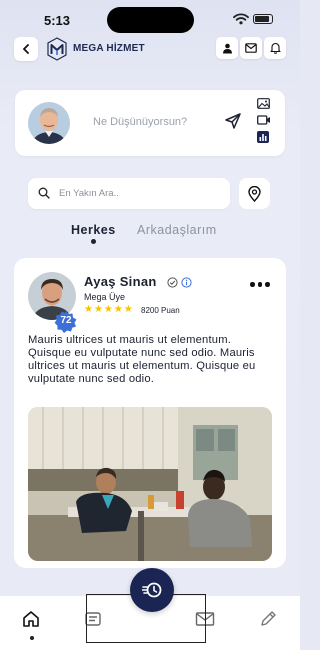  I want to click on back-button, so click(26, 49).